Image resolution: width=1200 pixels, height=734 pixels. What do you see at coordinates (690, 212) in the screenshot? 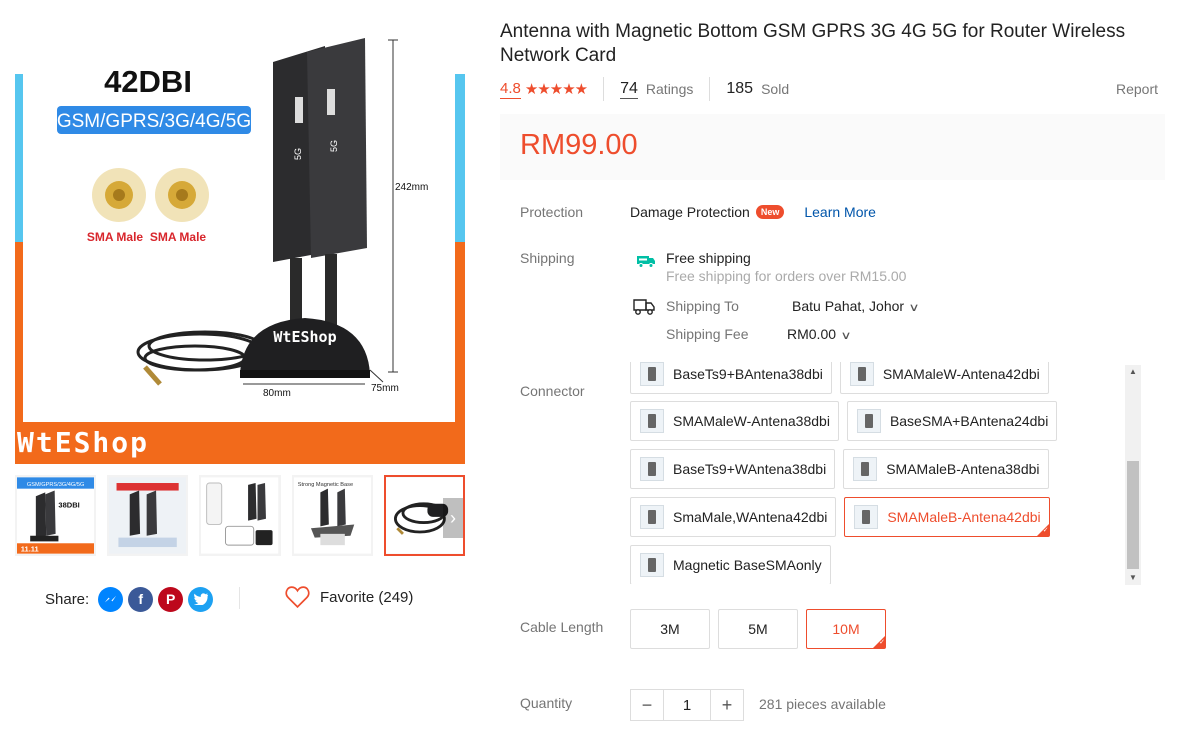
I see `protection-name: Damage Protection` at bounding box center [690, 212].